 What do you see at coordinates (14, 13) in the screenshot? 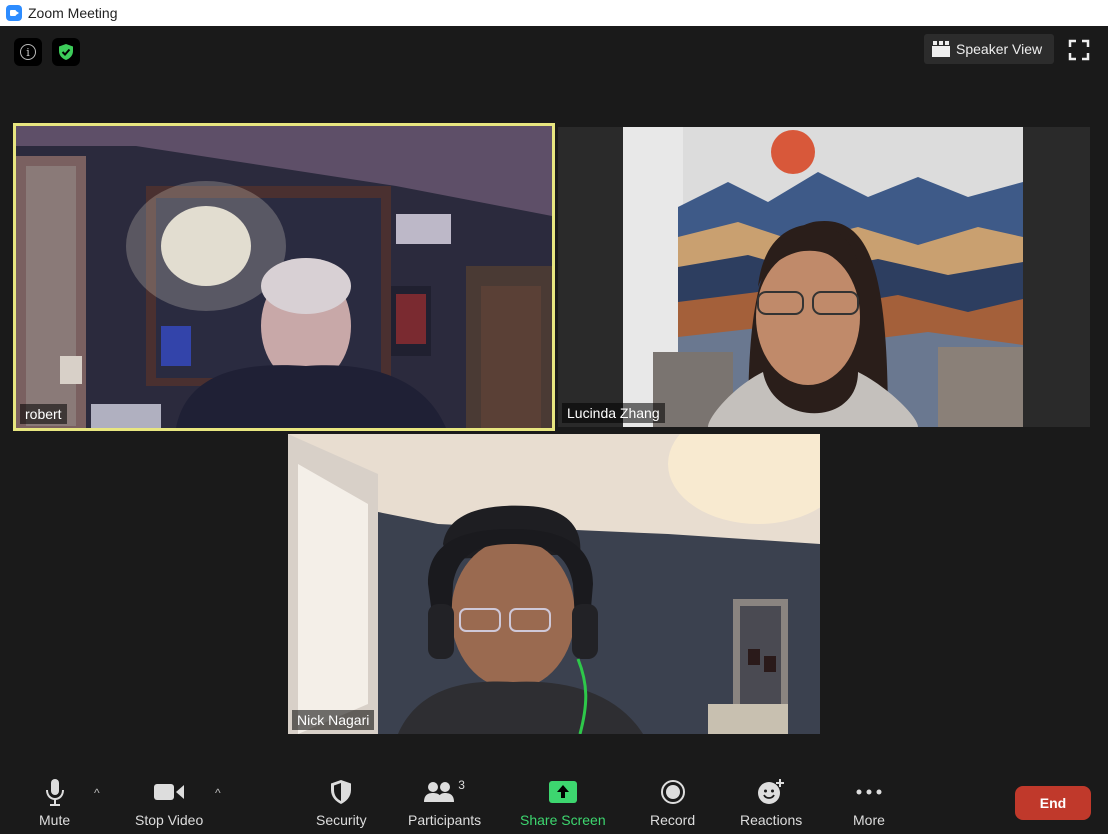
I see `zoom-app-icon` at bounding box center [14, 13].